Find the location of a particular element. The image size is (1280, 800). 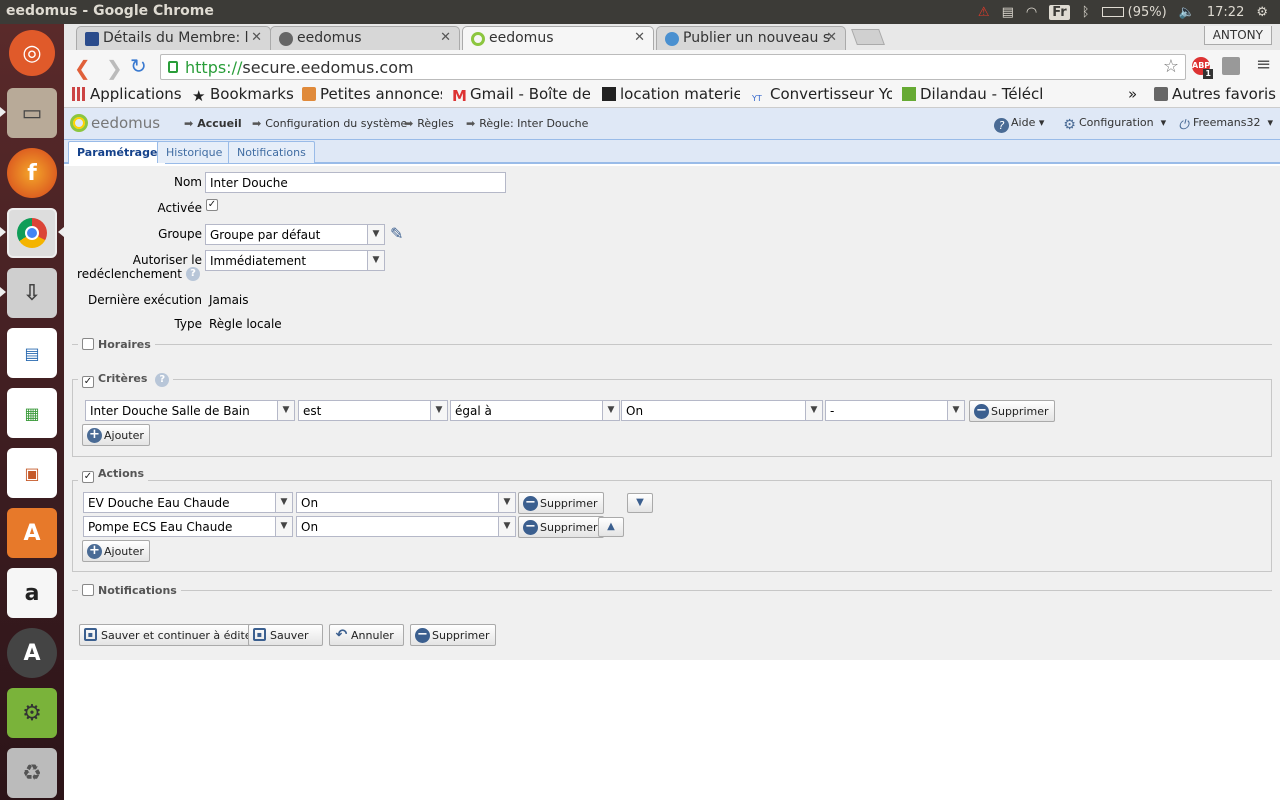

breadcrumb-rules: ➡ Règles is located at coordinates (429, 123).